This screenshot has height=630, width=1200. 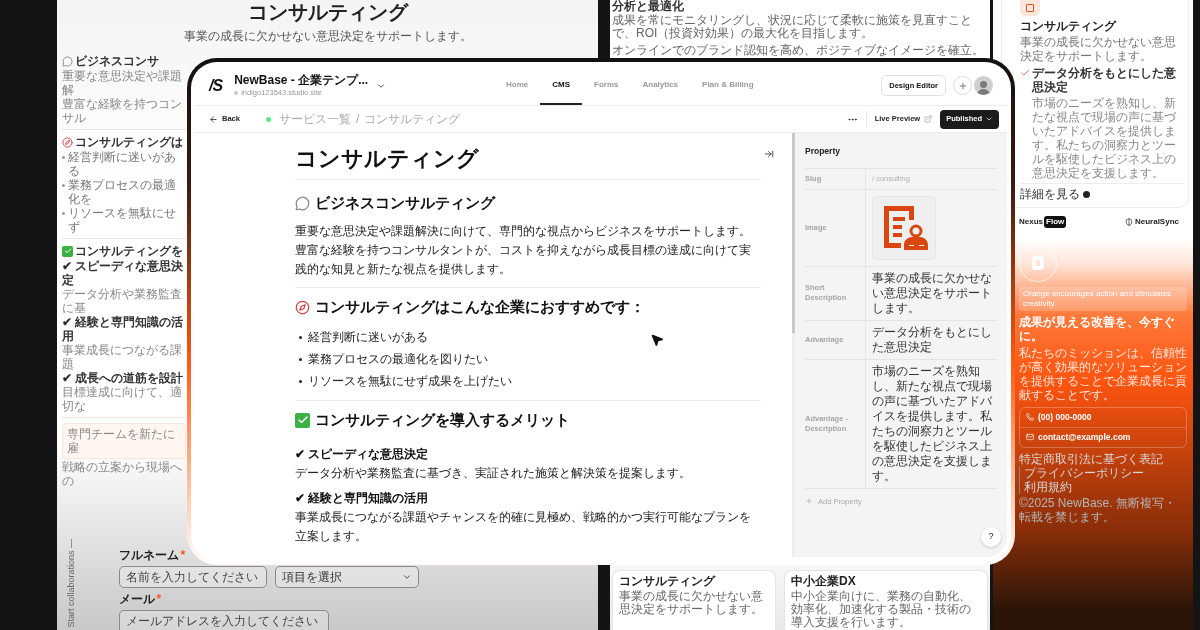 What do you see at coordinates (327, 12) in the screenshot?
I see `page-title: コンサルティング` at bounding box center [327, 12].